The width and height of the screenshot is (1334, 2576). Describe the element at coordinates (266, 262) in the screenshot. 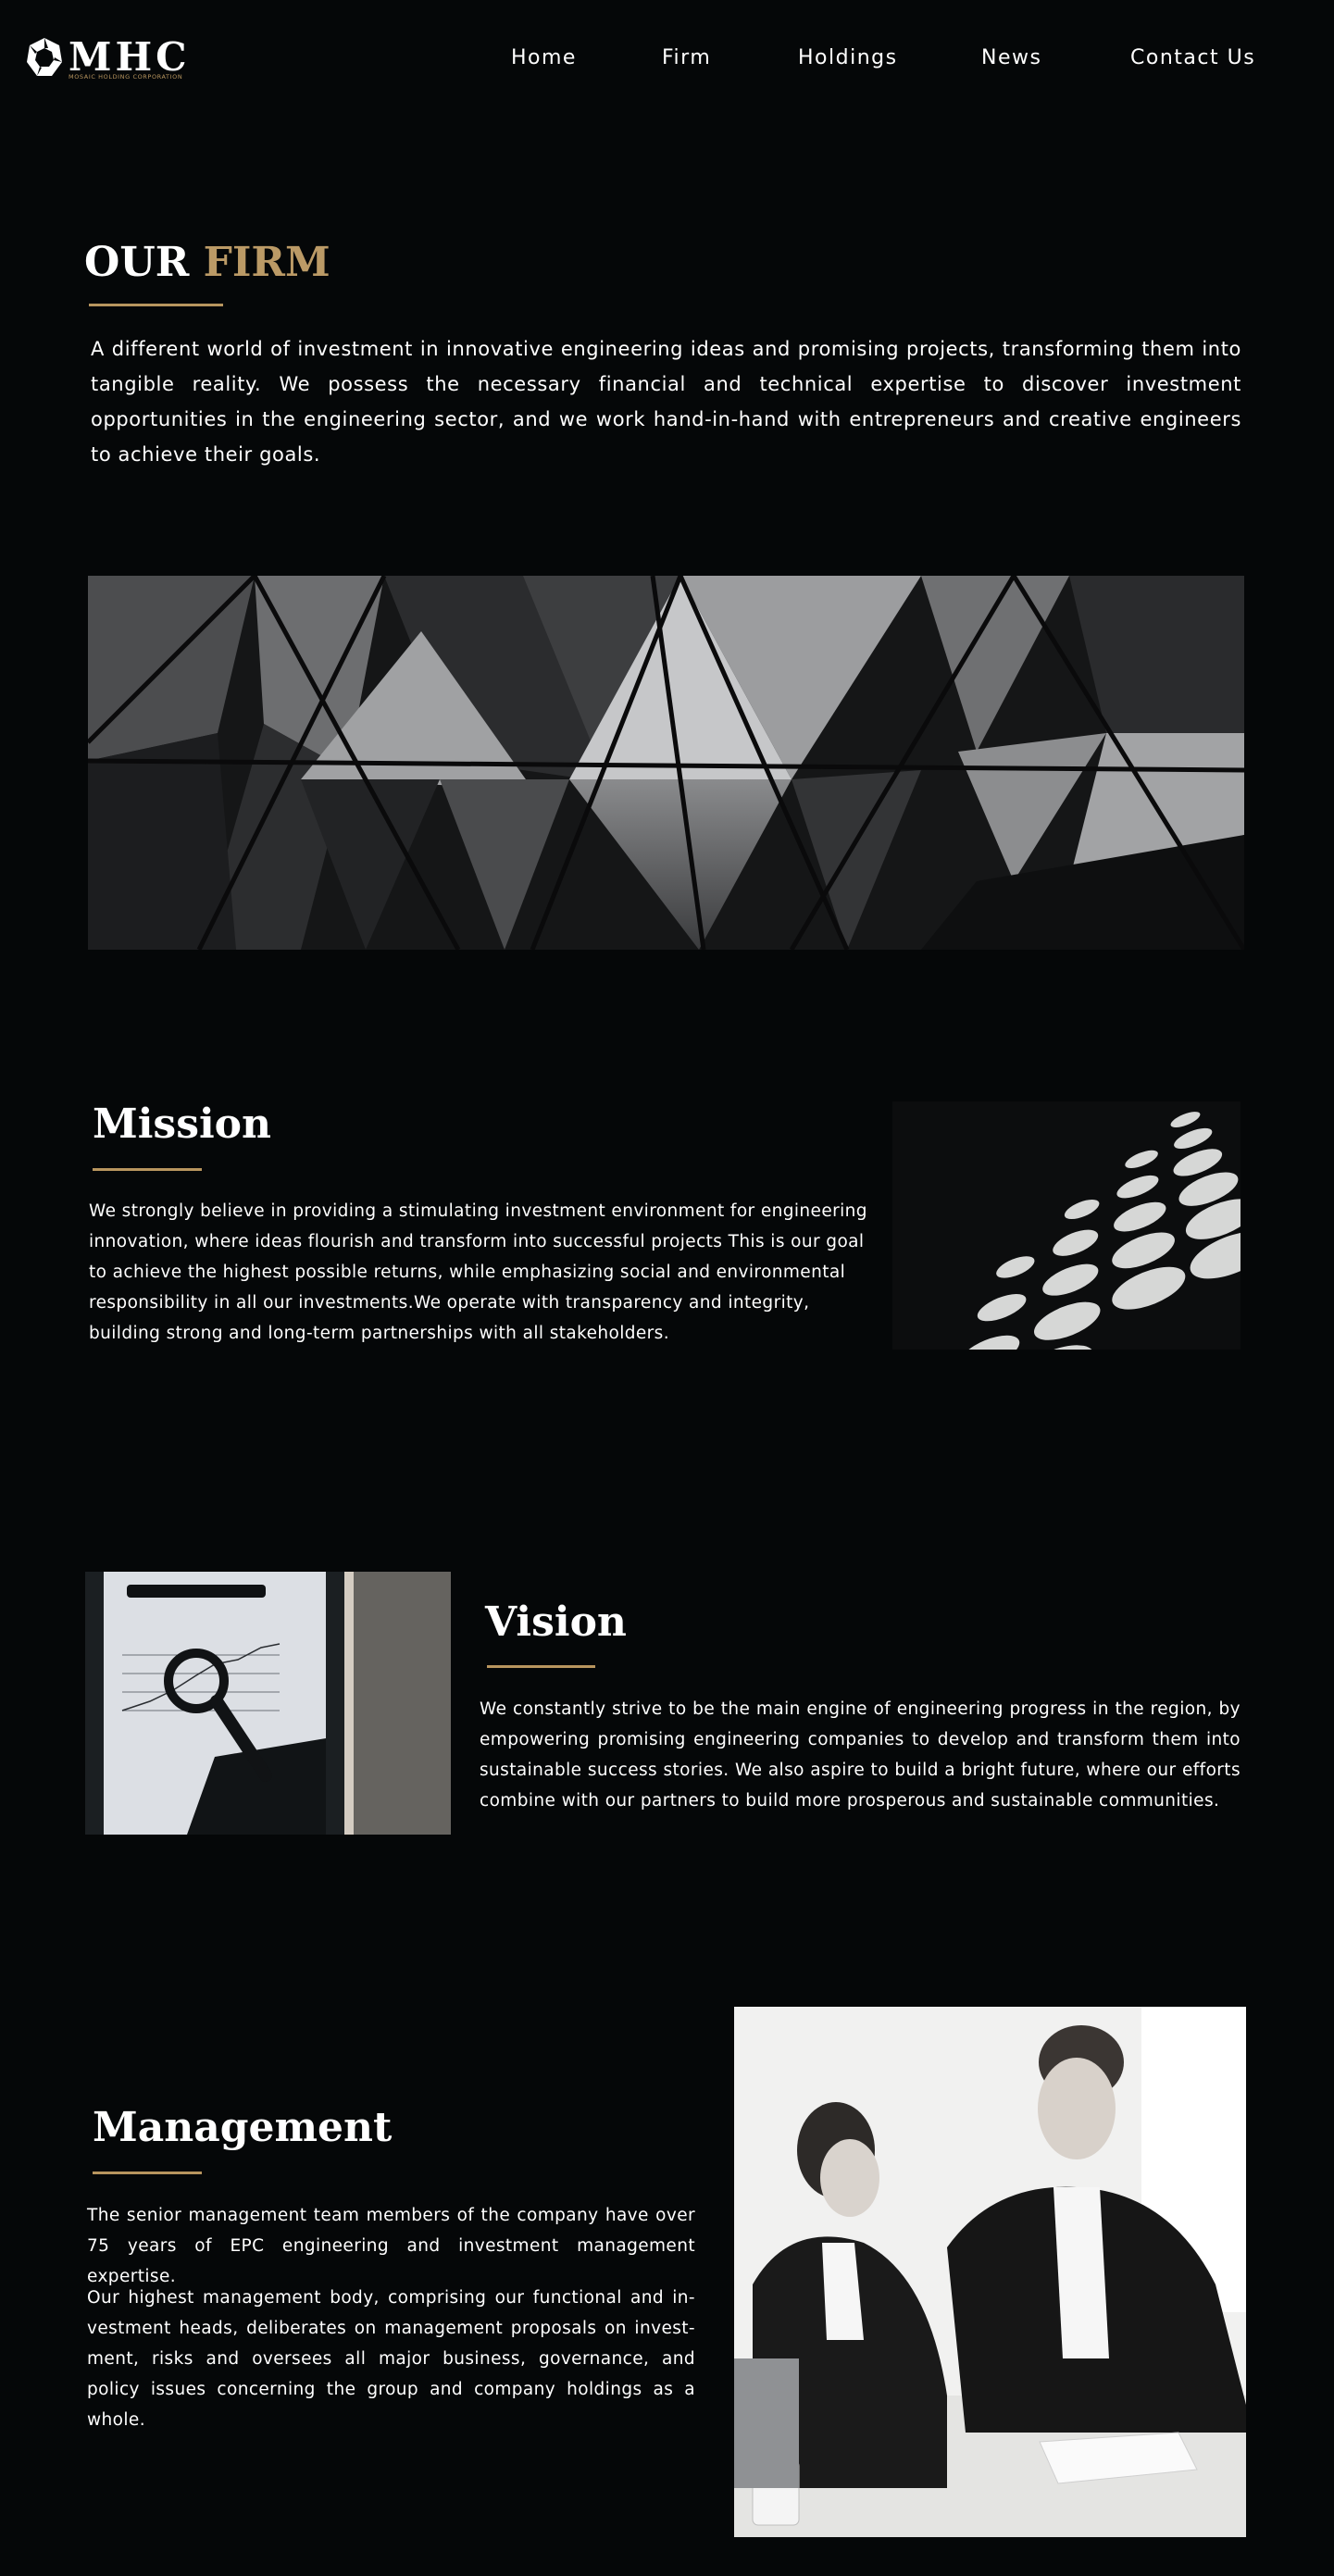

I see `title-firm: FIRM` at that location.